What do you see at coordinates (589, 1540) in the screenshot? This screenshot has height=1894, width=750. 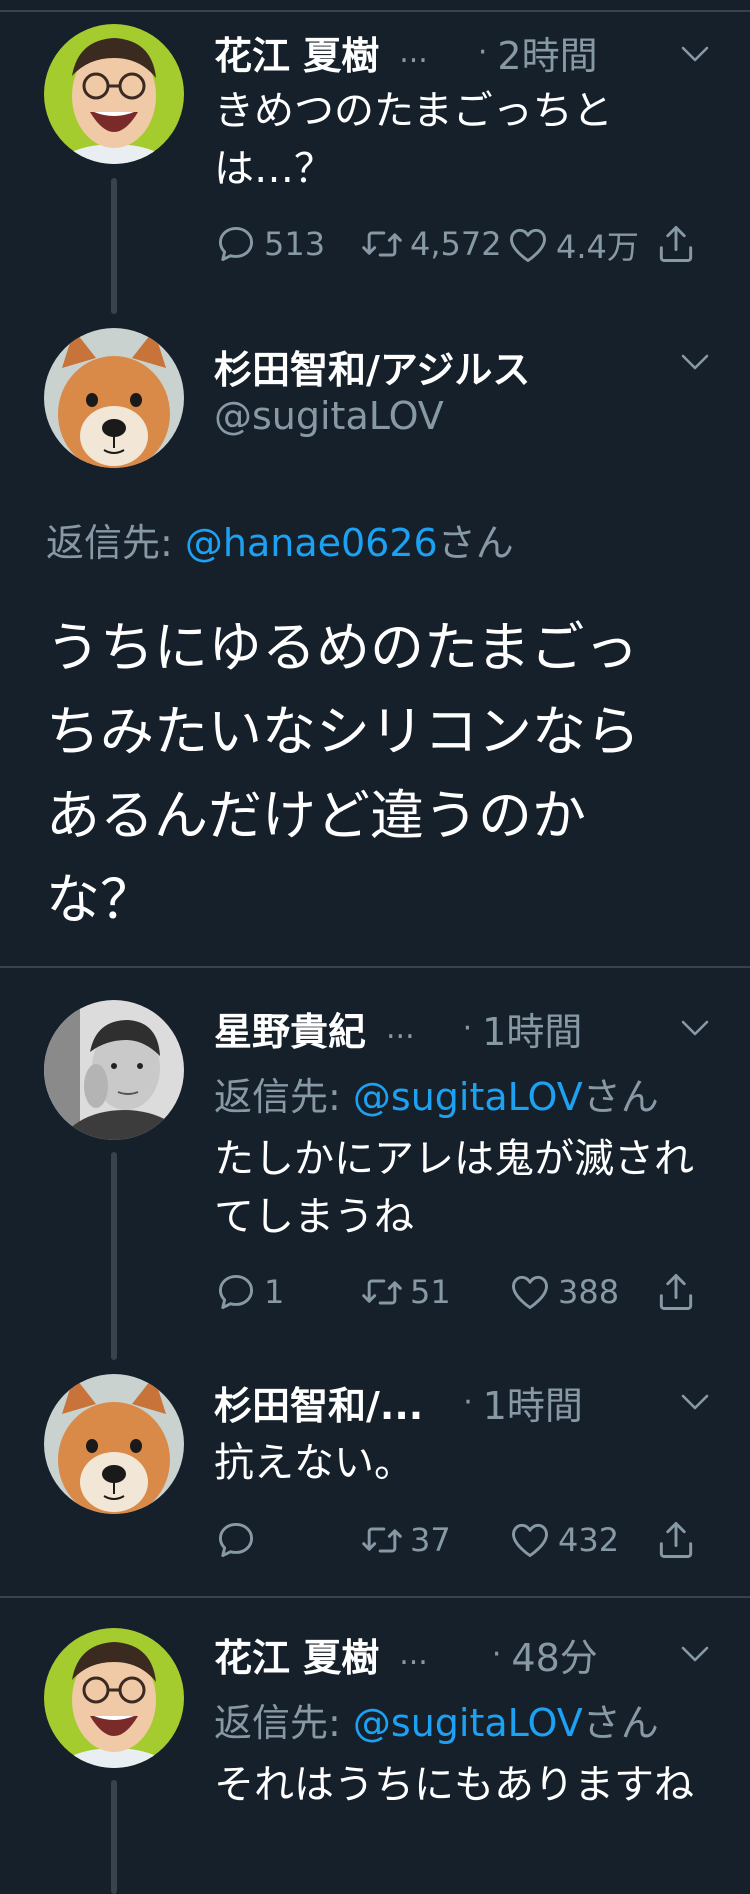 I see `like-count: 432` at bounding box center [589, 1540].